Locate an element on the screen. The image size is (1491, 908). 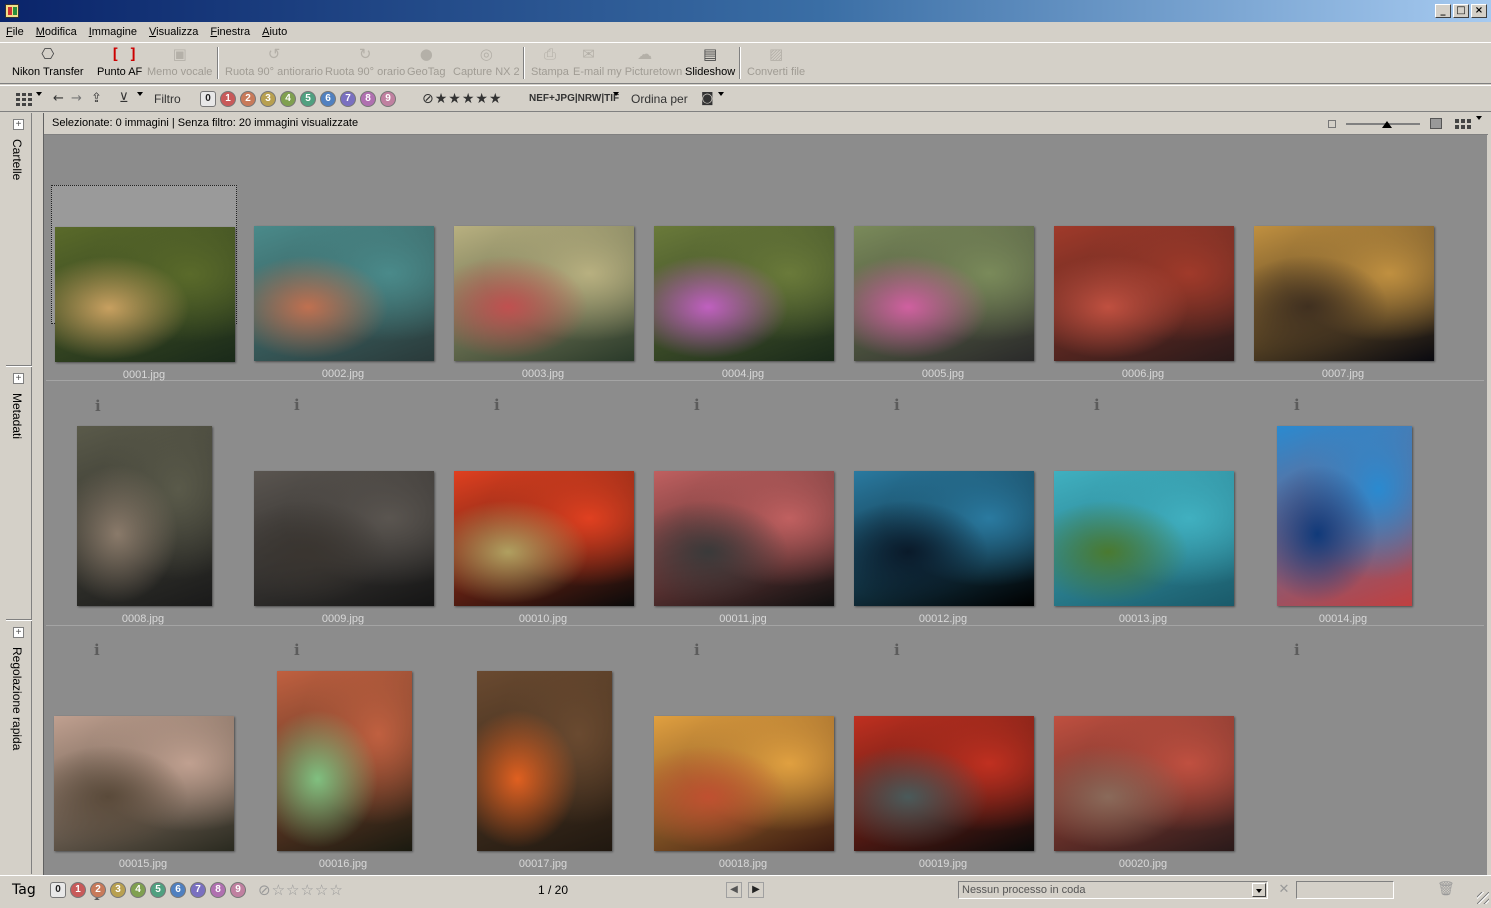
slider-handle is located at coordinates (1387, 124).